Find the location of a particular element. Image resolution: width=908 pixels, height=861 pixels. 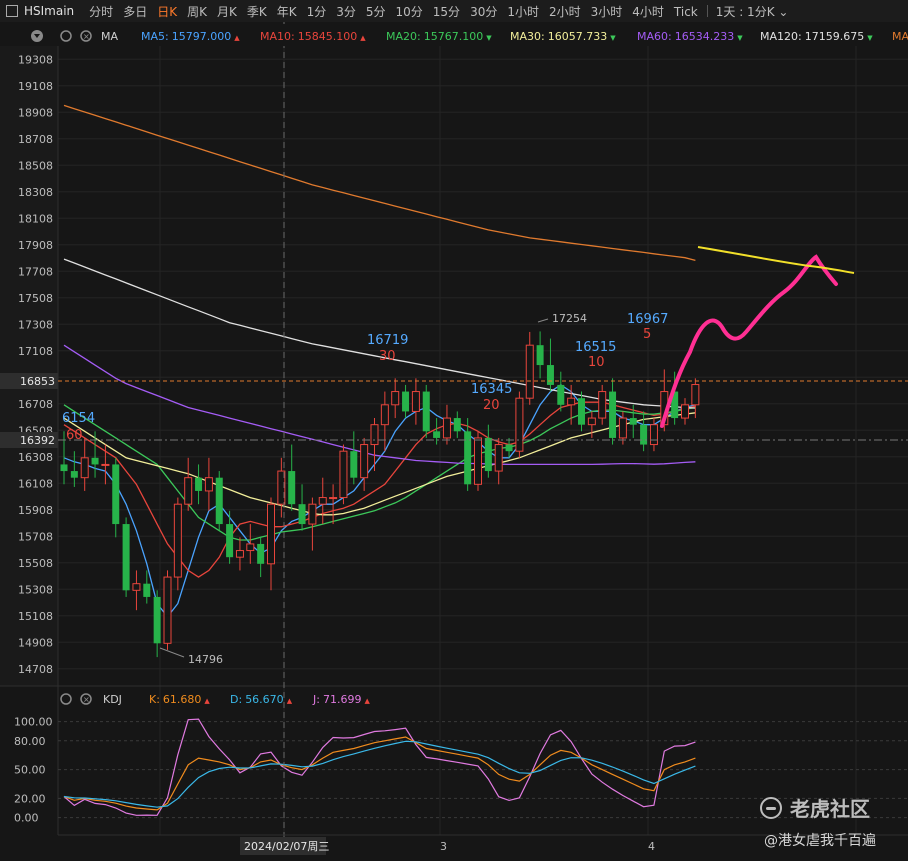

ma-legend-value: 17159.675 is located at coordinates (835, 36).